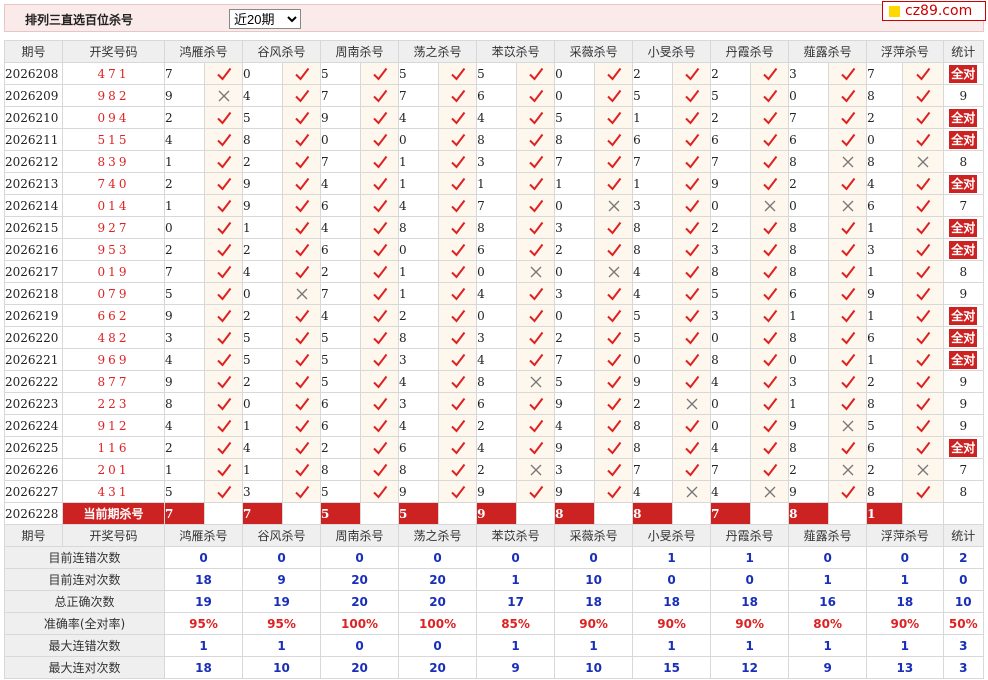 This screenshot has width=988, height=680. Describe the element at coordinates (494, 601) in the screenshot. I see `stats-row: 总正确次数 19 19 20 20 17 18 18 18 16 18 10` at that location.